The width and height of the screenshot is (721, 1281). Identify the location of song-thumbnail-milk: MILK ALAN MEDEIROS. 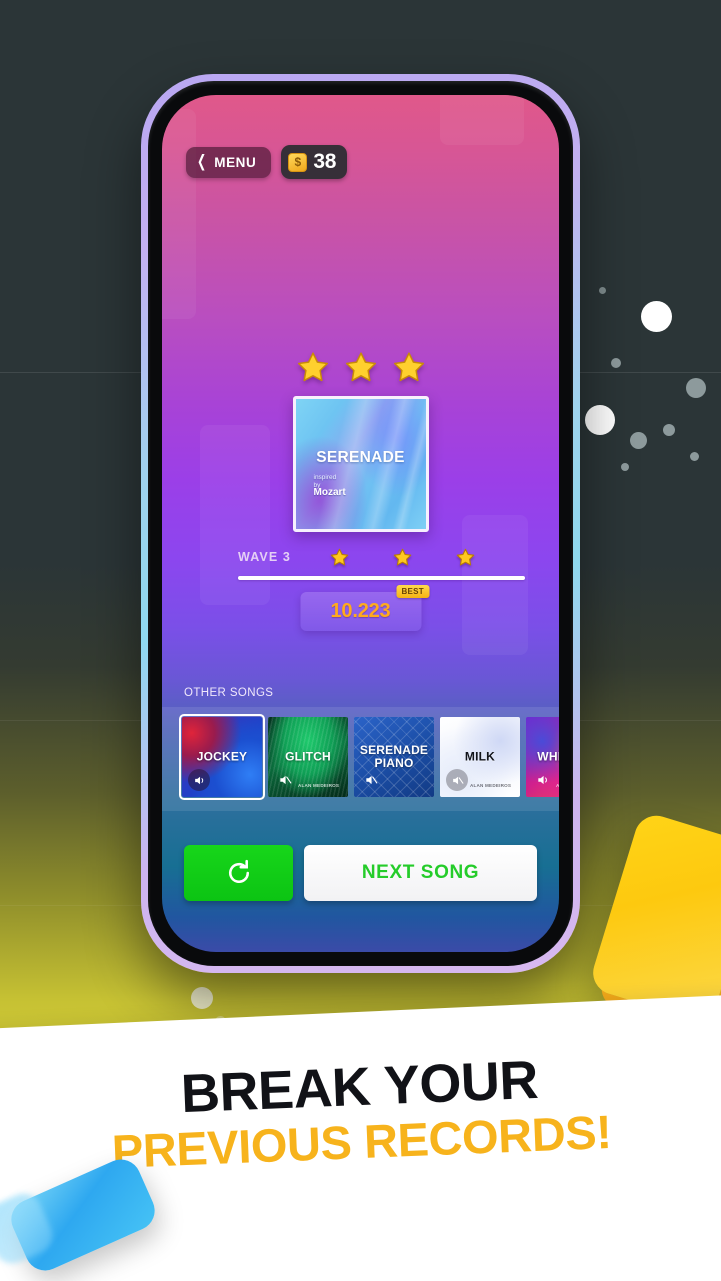
(480, 757).